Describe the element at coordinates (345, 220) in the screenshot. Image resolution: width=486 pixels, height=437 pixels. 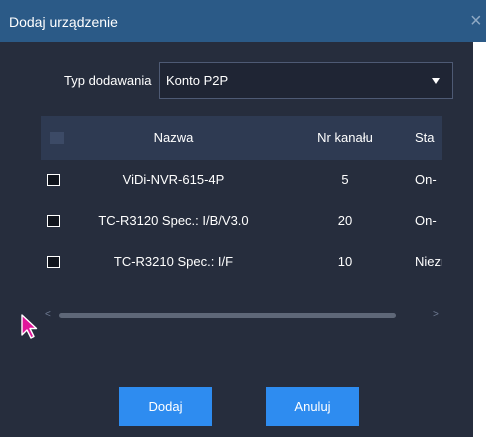
I see `device-channels: 20` at that location.